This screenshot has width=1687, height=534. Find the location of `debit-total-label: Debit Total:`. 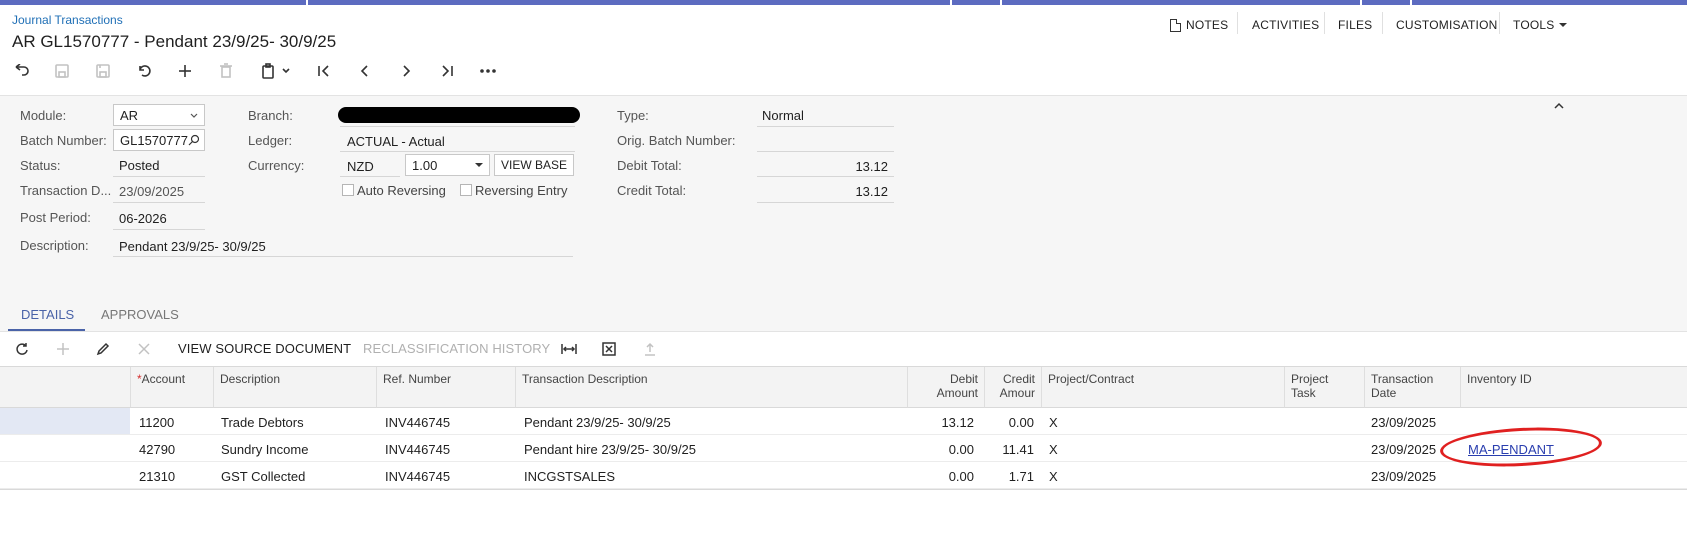

debit-total-label: Debit Total: is located at coordinates (649, 165).